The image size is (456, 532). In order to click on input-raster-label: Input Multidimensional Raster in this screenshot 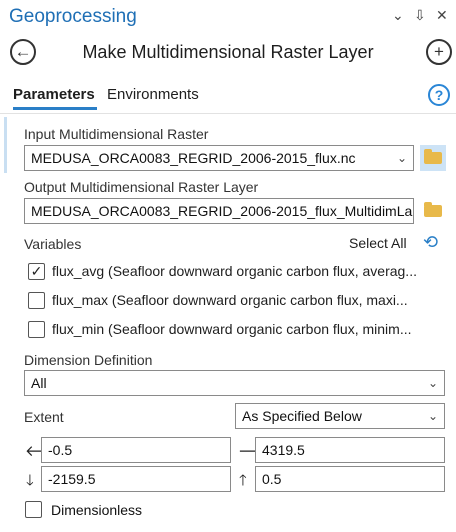, I will do `click(116, 134)`.